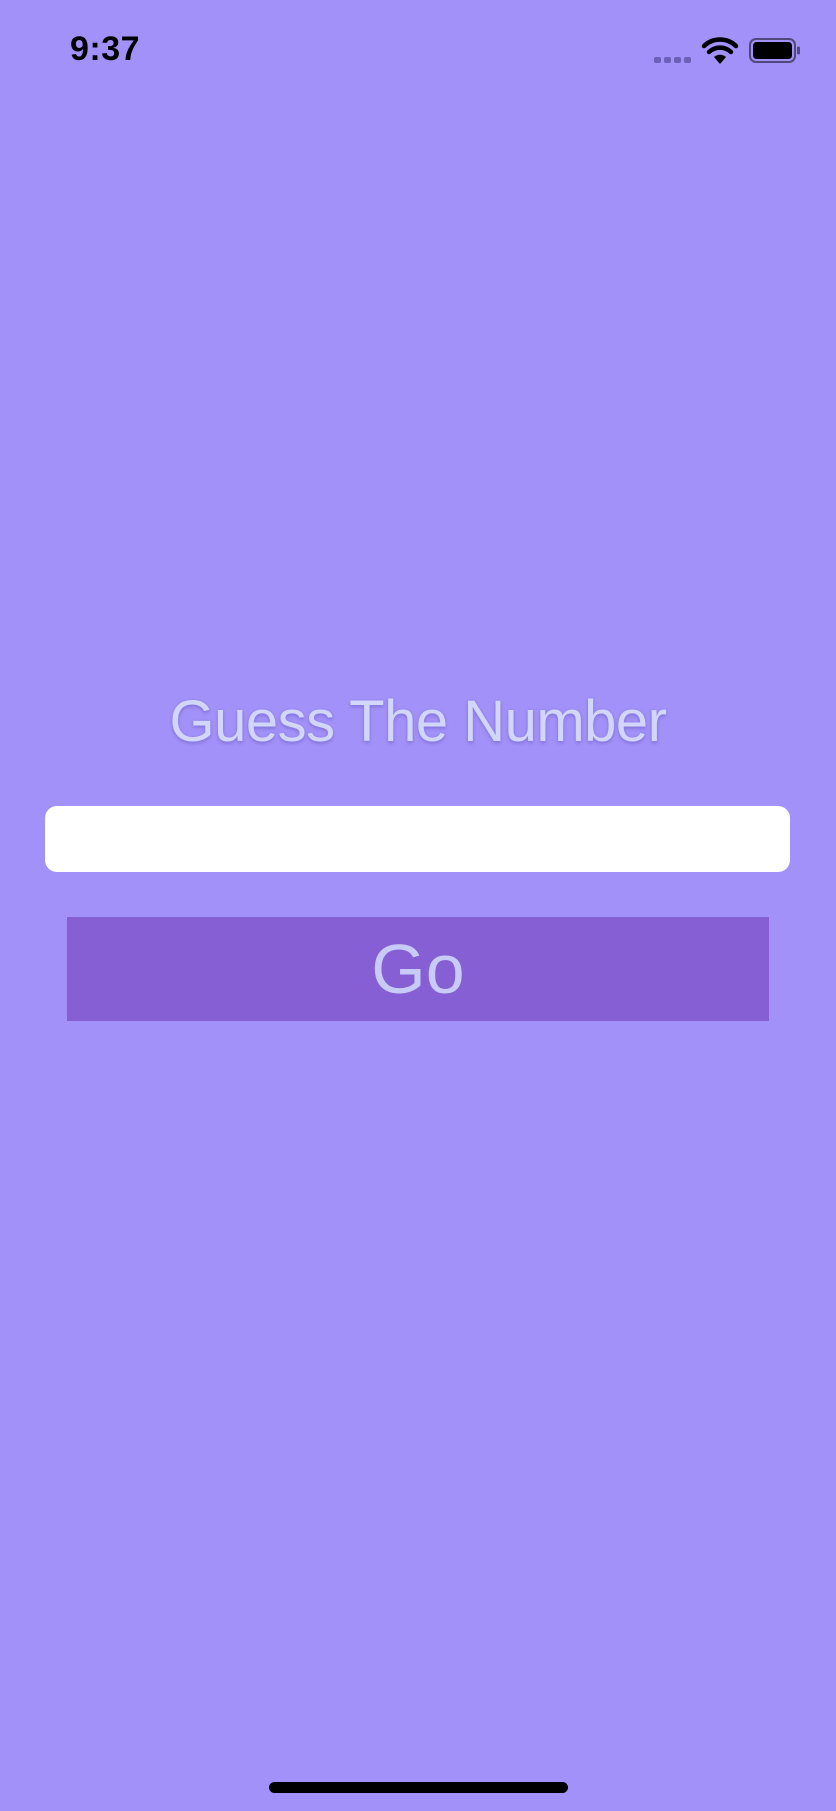 This screenshot has height=1811, width=836. I want to click on cellular-signal-icon, so click(672, 60).